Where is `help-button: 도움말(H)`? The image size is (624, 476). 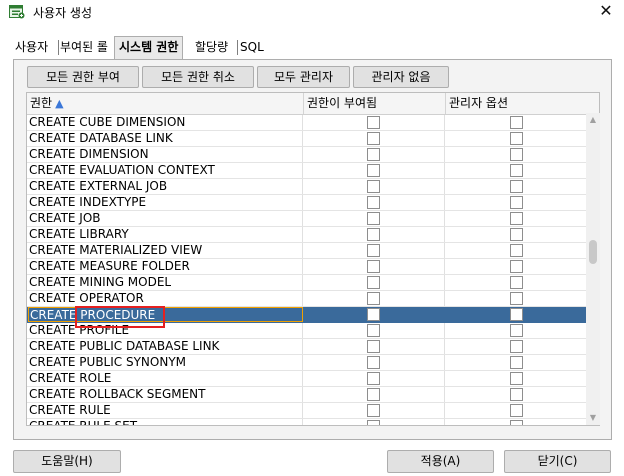
help-button: 도움말(H) is located at coordinates (67, 461).